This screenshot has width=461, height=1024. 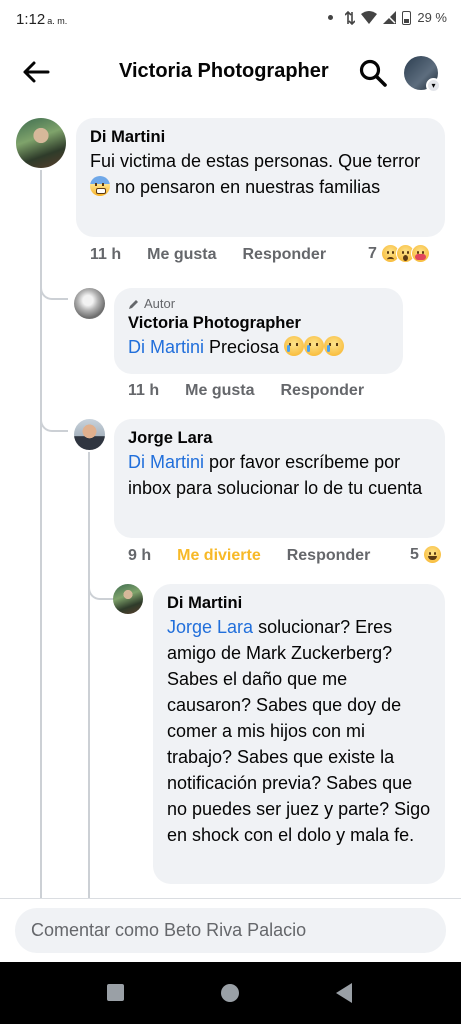 I want to click on wifi-icon, so click(x=369, y=17).